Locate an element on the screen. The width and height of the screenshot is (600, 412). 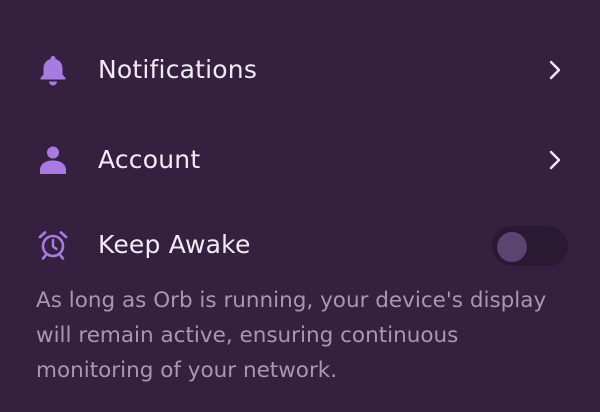
alarm-clock-icon is located at coordinates (53, 245).